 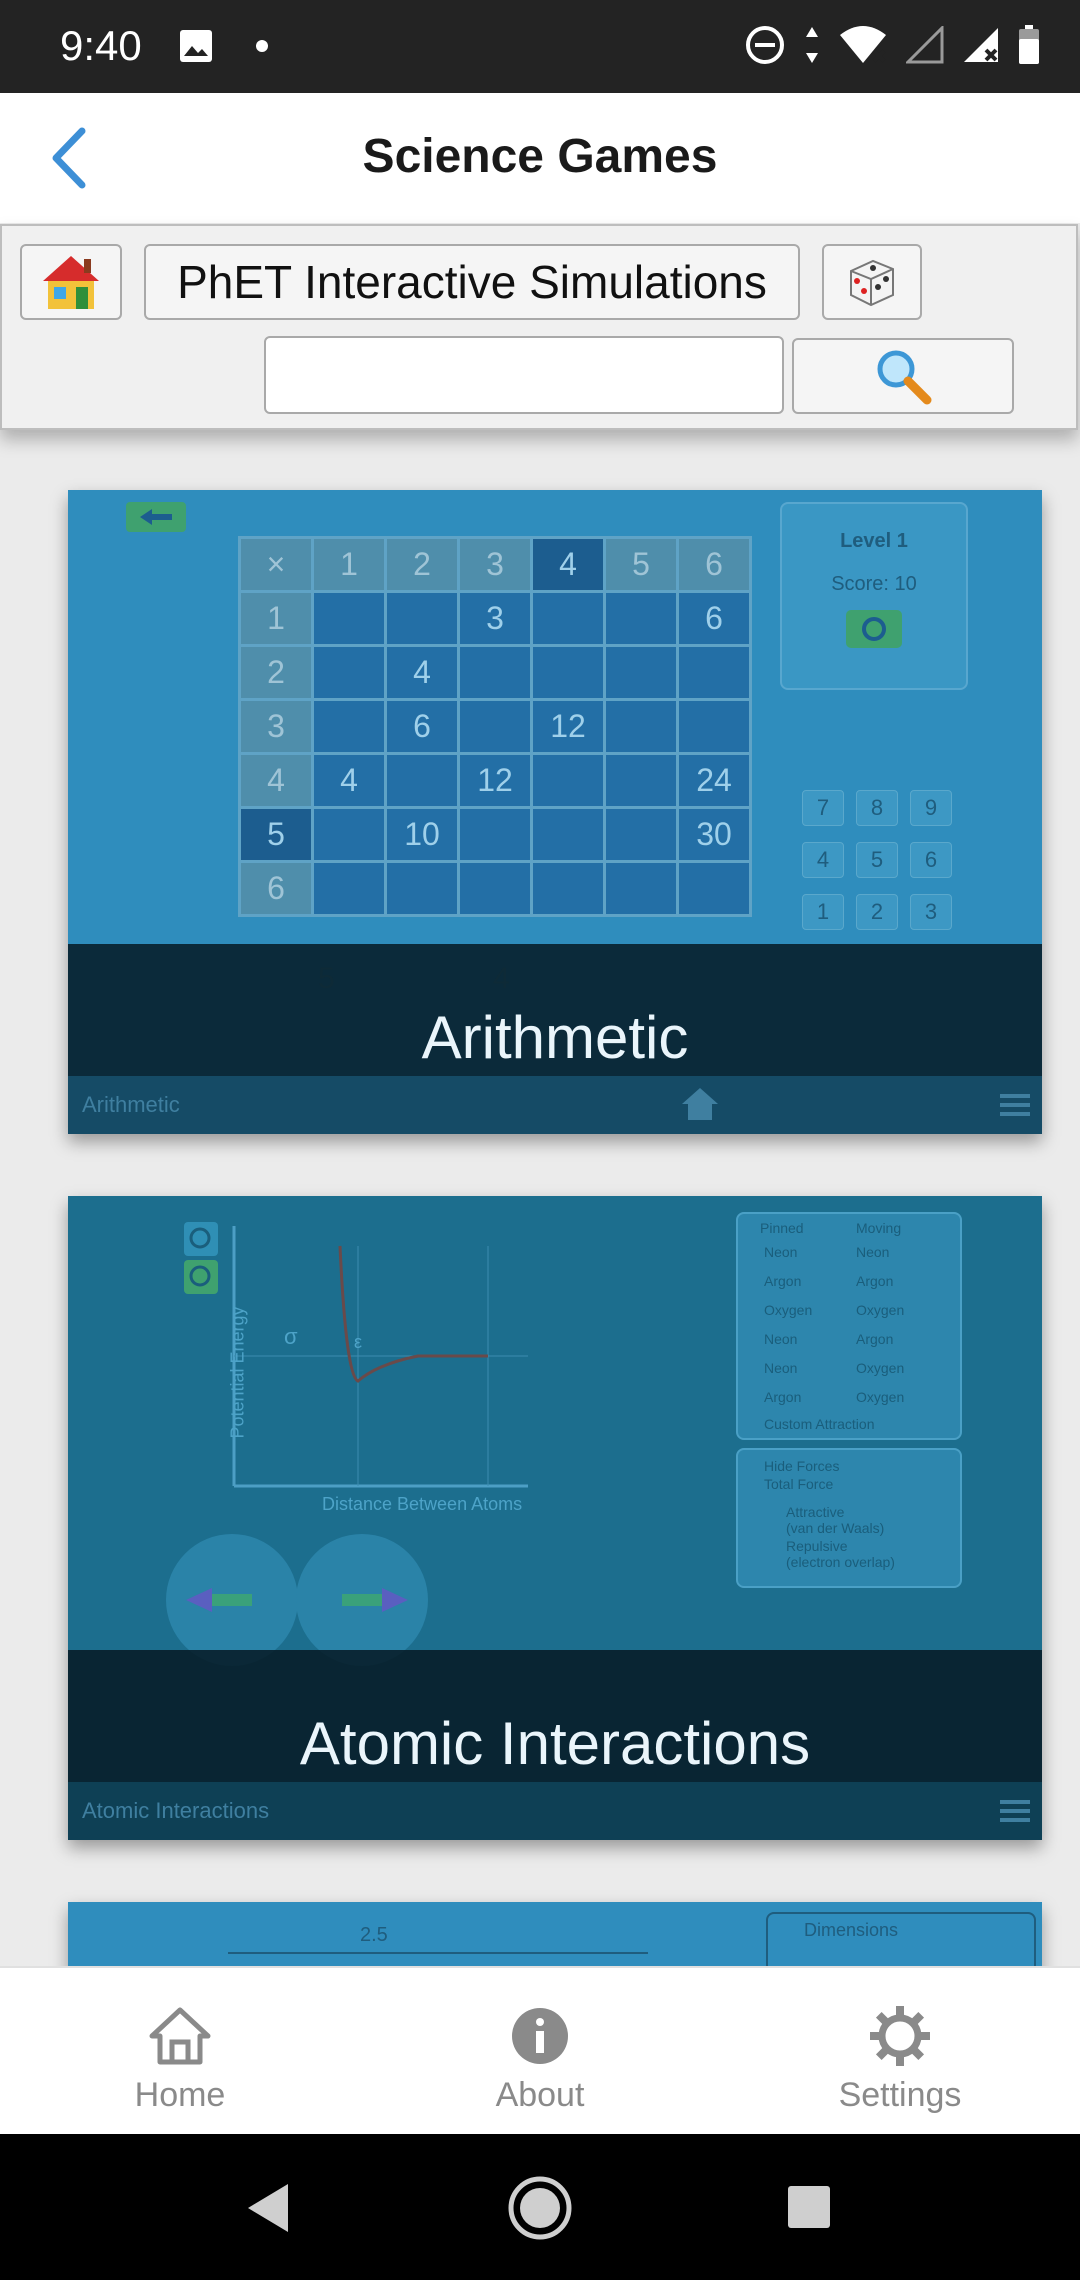 What do you see at coordinates (568, 726) in the screenshot?
I see `grid-cell: 12` at bounding box center [568, 726].